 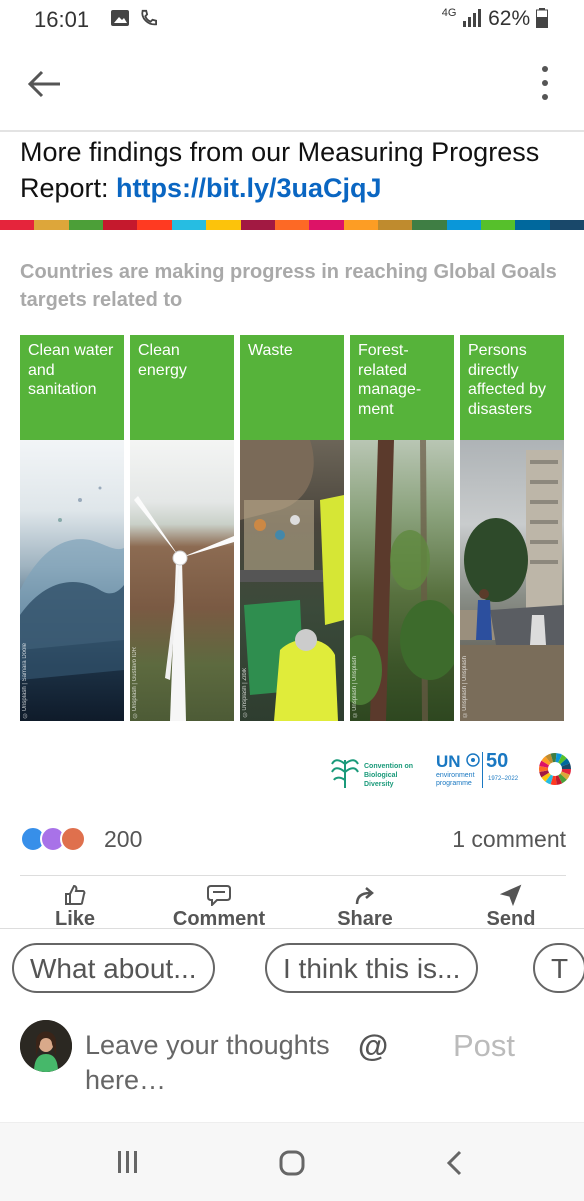 What do you see at coordinates (364, 896) in the screenshot?
I see `share-icon` at bounding box center [364, 896].